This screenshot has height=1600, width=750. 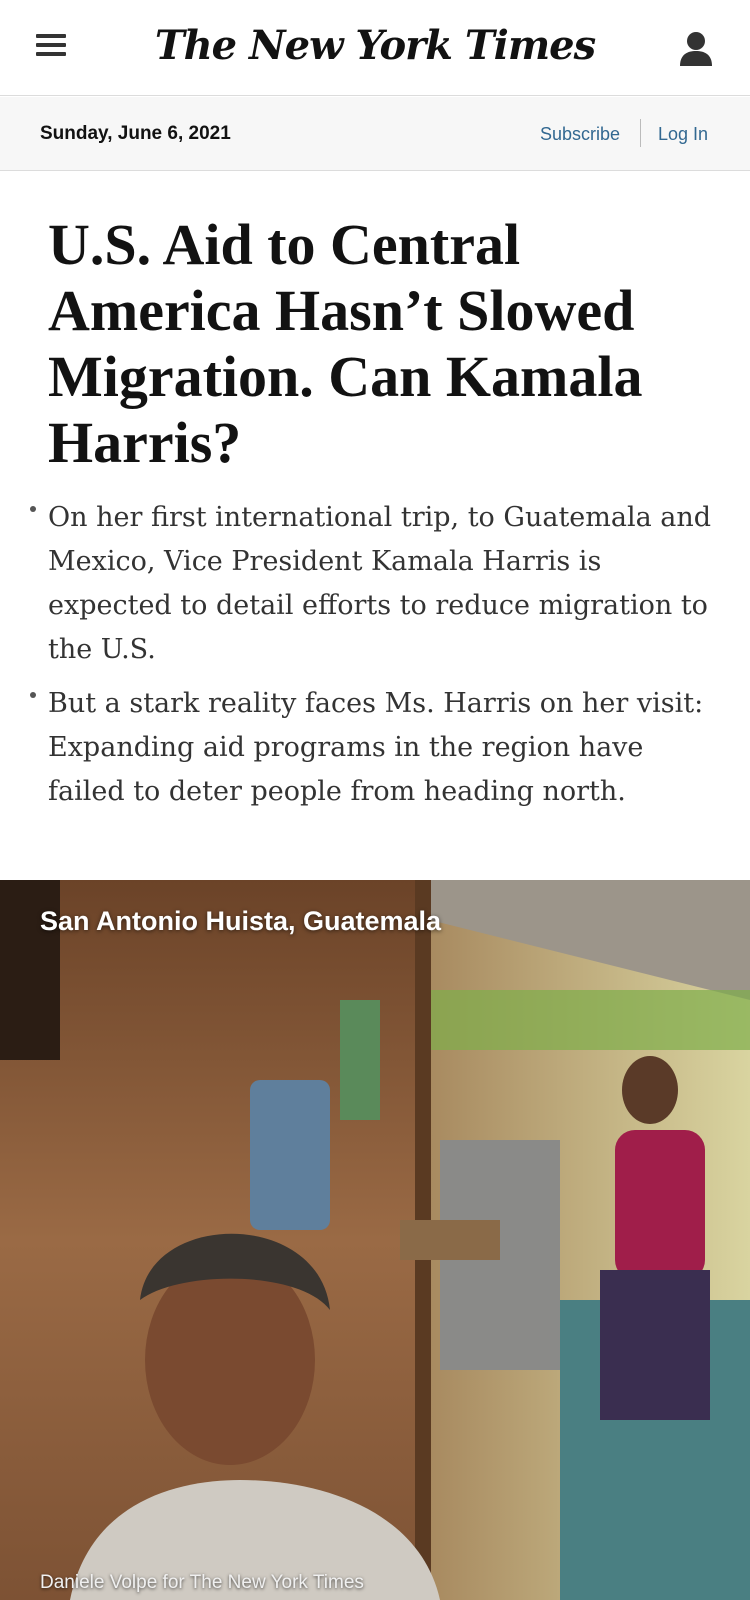 What do you see at coordinates (202, 1582) in the screenshot?
I see `photo-credit: Daniele Volpe for The New York Times` at bounding box center [202, 1582].